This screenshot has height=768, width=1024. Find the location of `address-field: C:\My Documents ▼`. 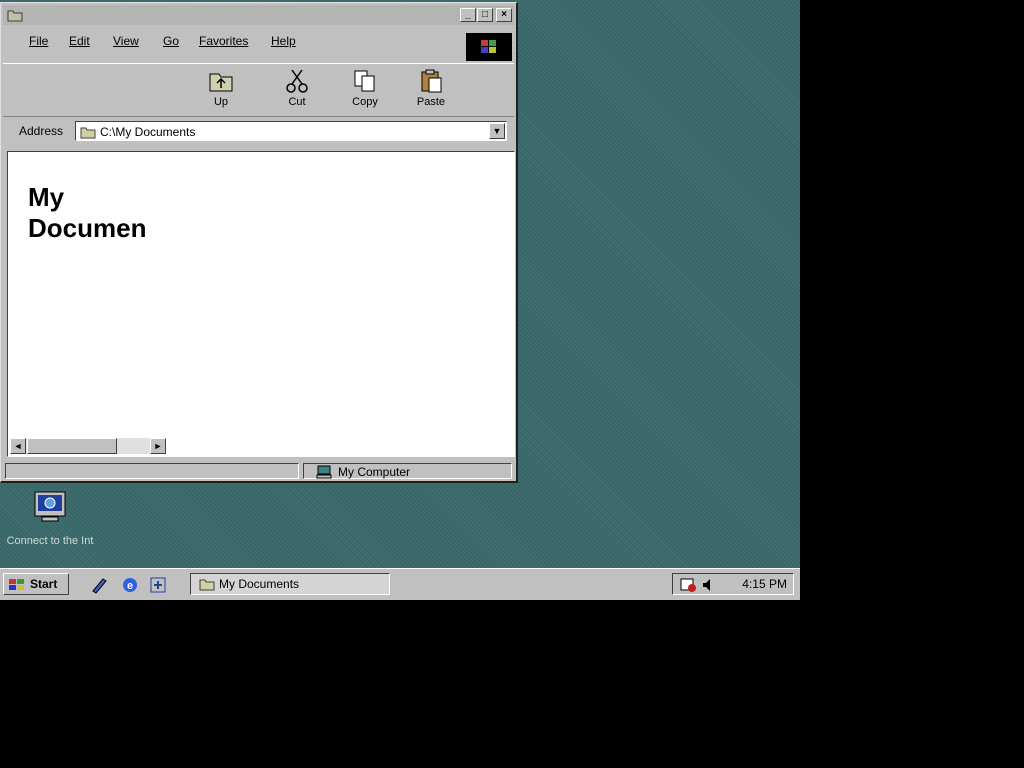

address-field: C:\My Documents ▼ is located at coordinates (291, 131).